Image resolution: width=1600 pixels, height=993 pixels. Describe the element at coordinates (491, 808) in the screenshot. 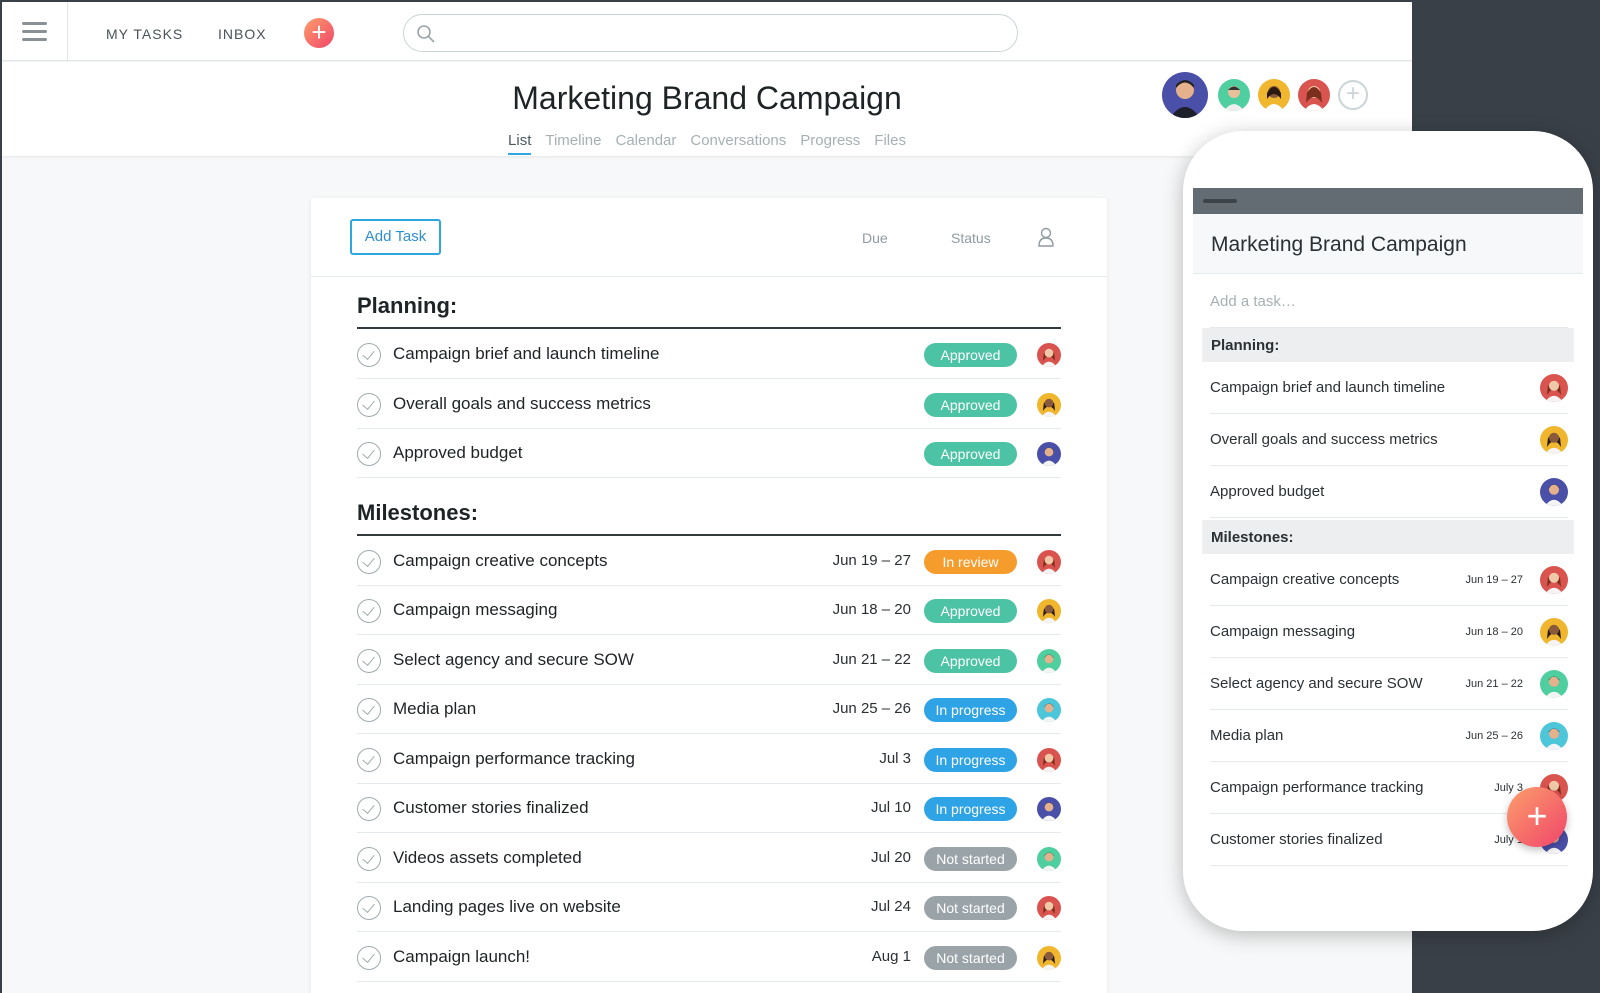

I see `task-name: Customer stories finalized` at that location.